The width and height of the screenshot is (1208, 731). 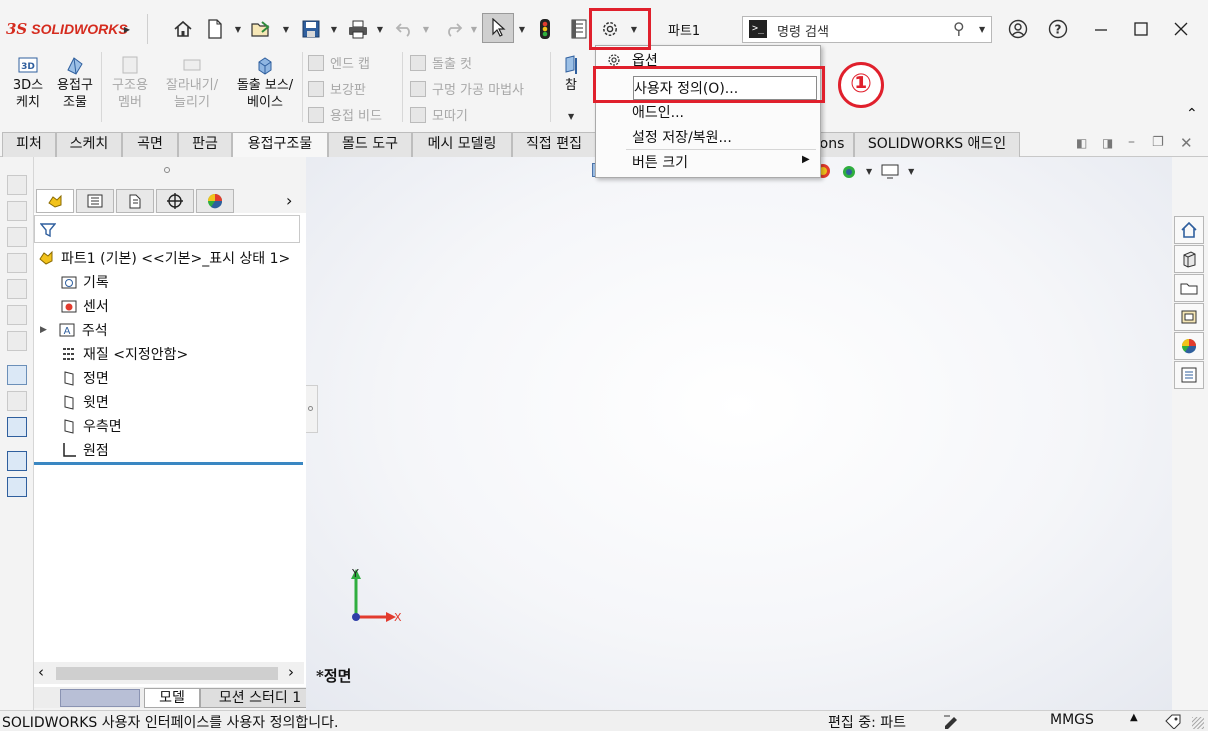 What do you see at coordinates (89, 144) in the screenshot?
I see `tab-sketch: 스케치` at bounding box center [89, 144].